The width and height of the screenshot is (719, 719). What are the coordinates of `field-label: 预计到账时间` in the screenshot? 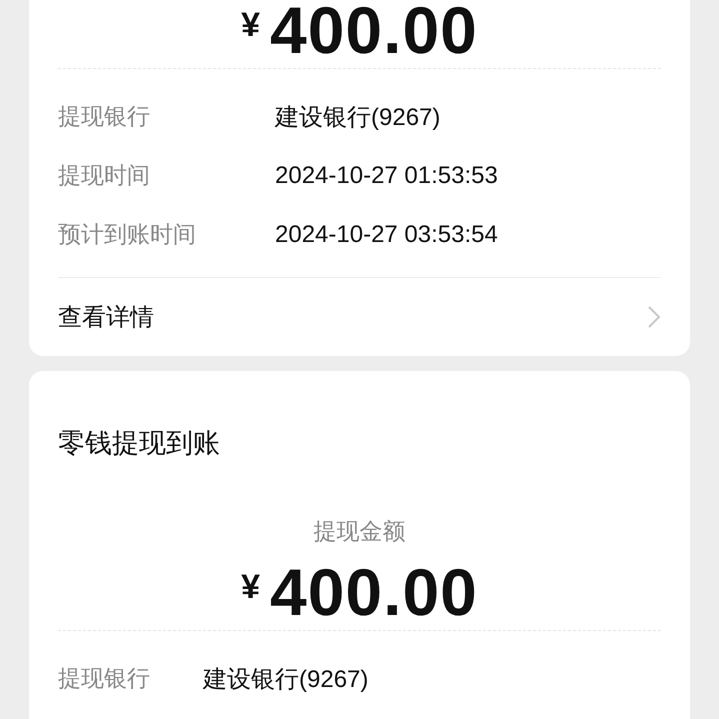 It's located at (127, 235).